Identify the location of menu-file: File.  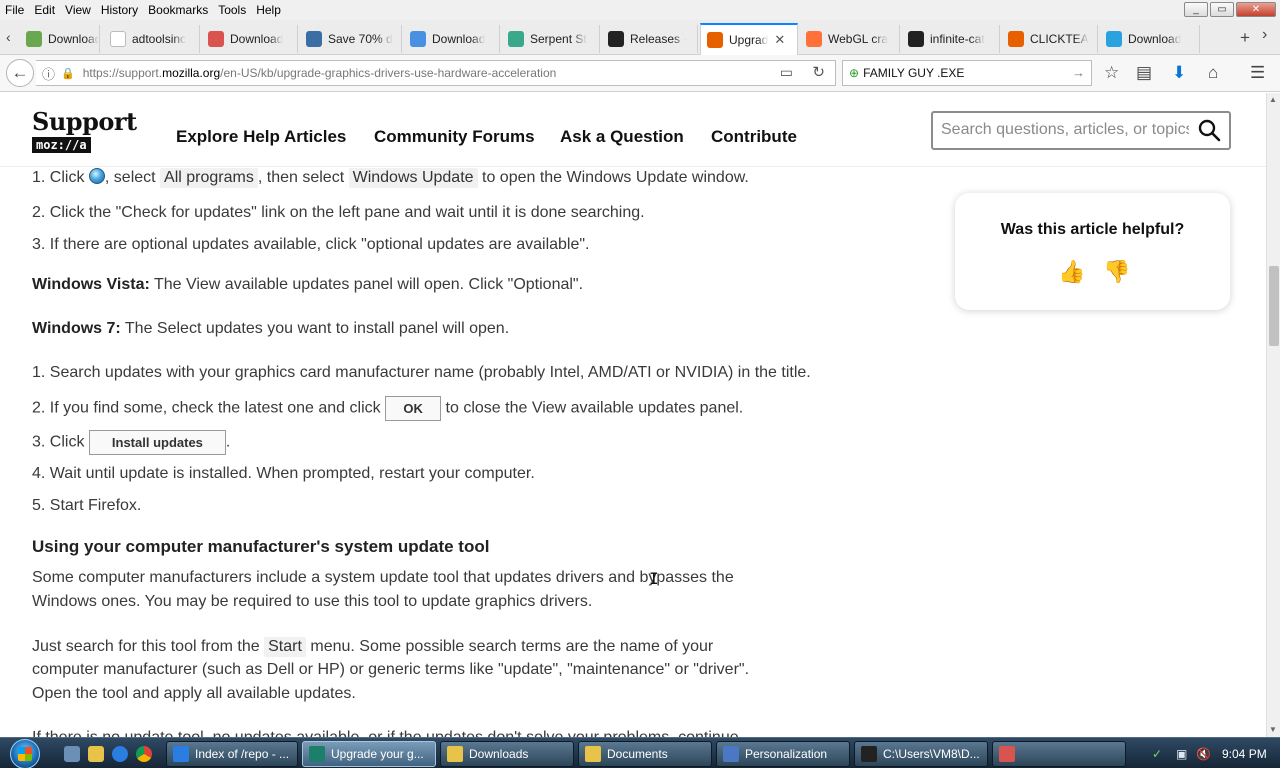
(14, 10).